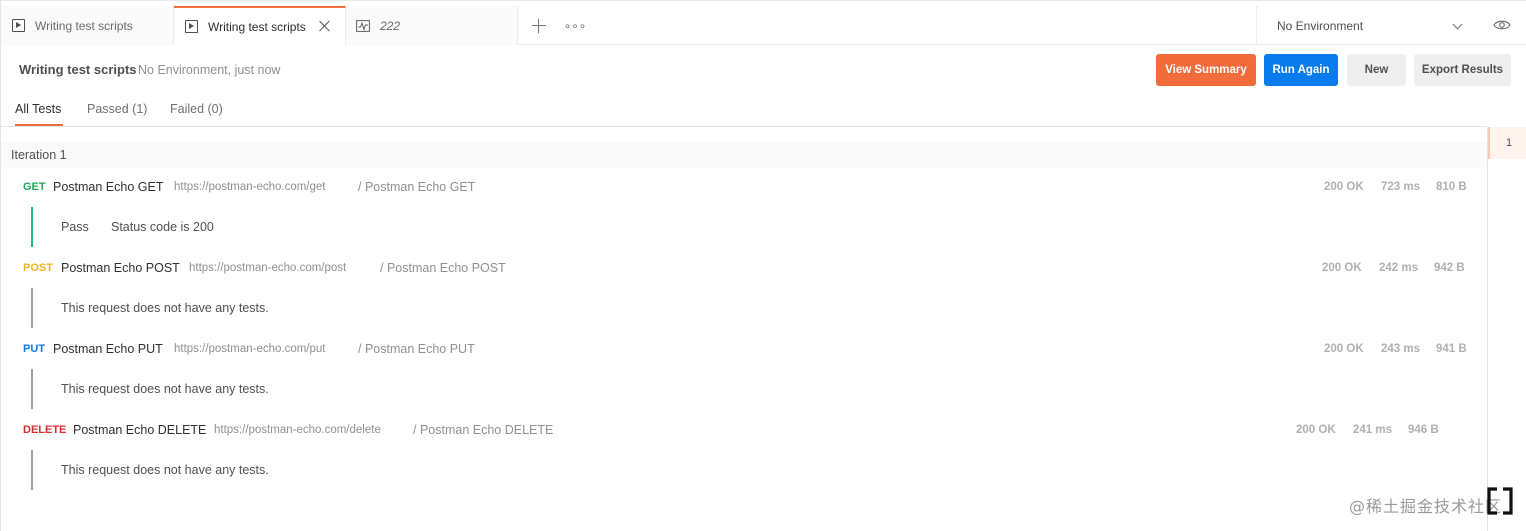 The height and width of the screenshot is (531, 1526). Describe the element at coordinates (120, 268) in the screenshot. I see `request-name: Postman Echo POST` at that location.